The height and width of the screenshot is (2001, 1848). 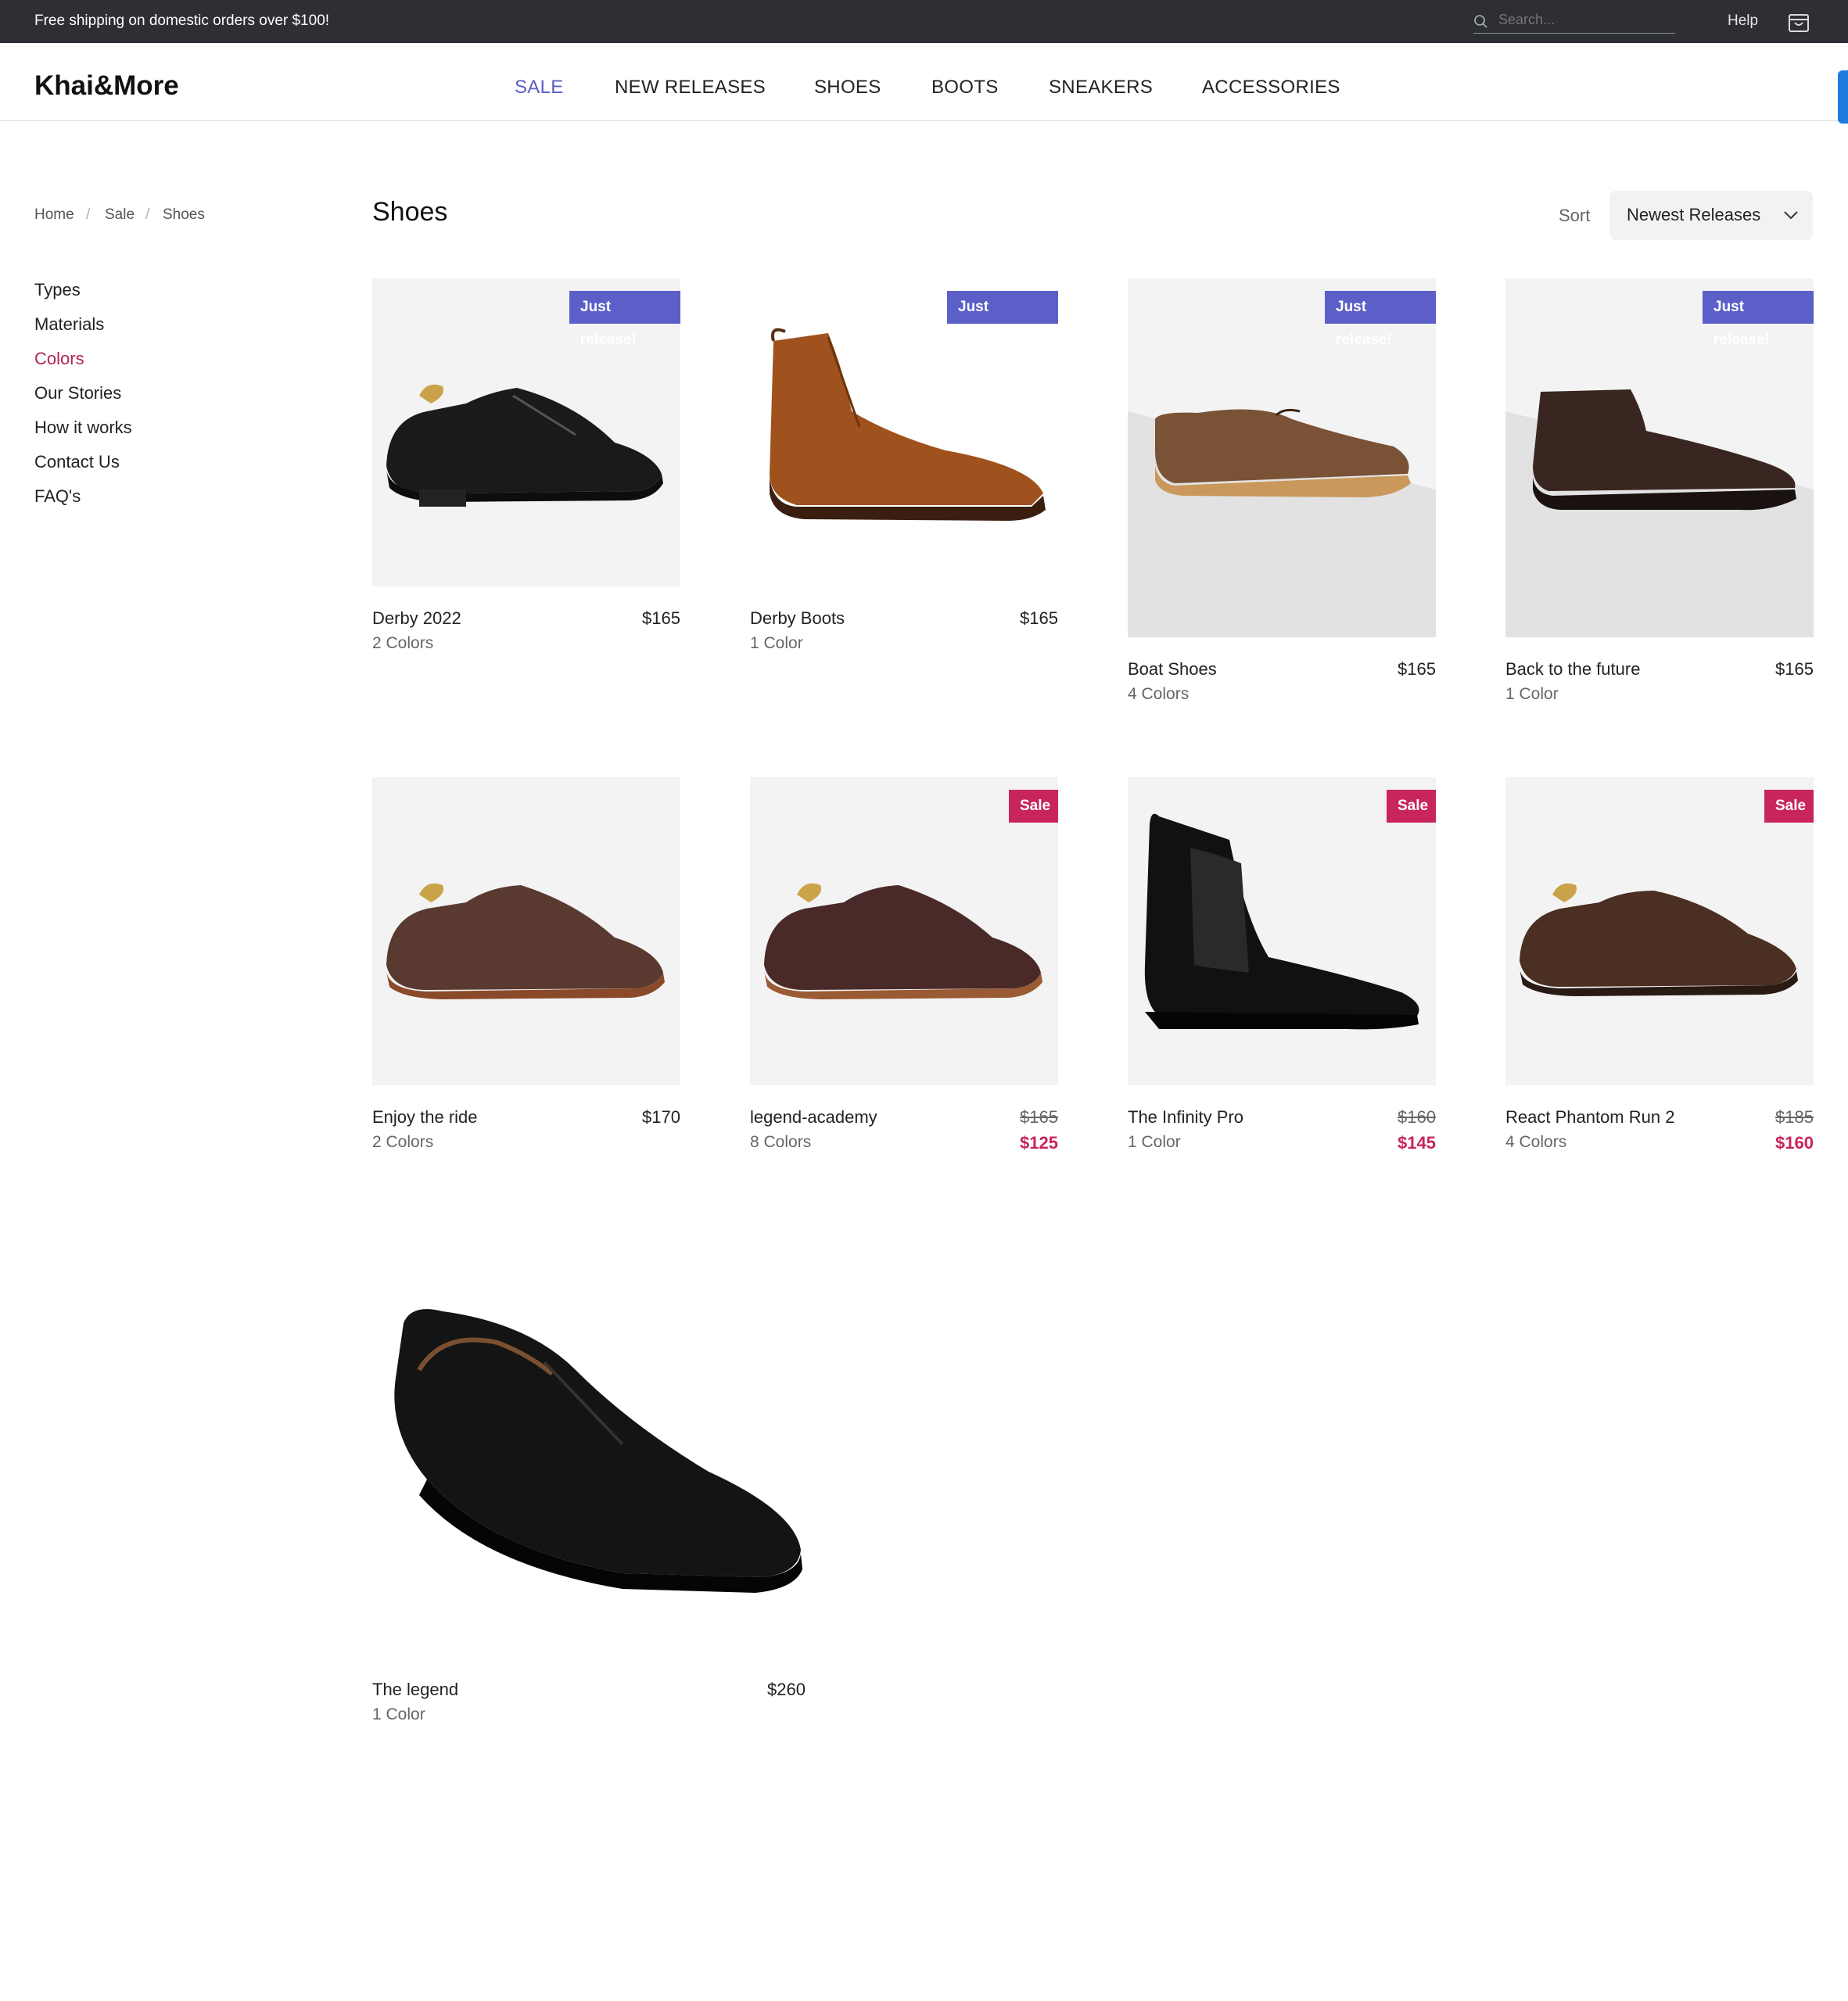 What do you see at coordinates (1417, 1117) in the screenshot?
I see `product-original-price: $160` at bounding box center [1417, 1117].